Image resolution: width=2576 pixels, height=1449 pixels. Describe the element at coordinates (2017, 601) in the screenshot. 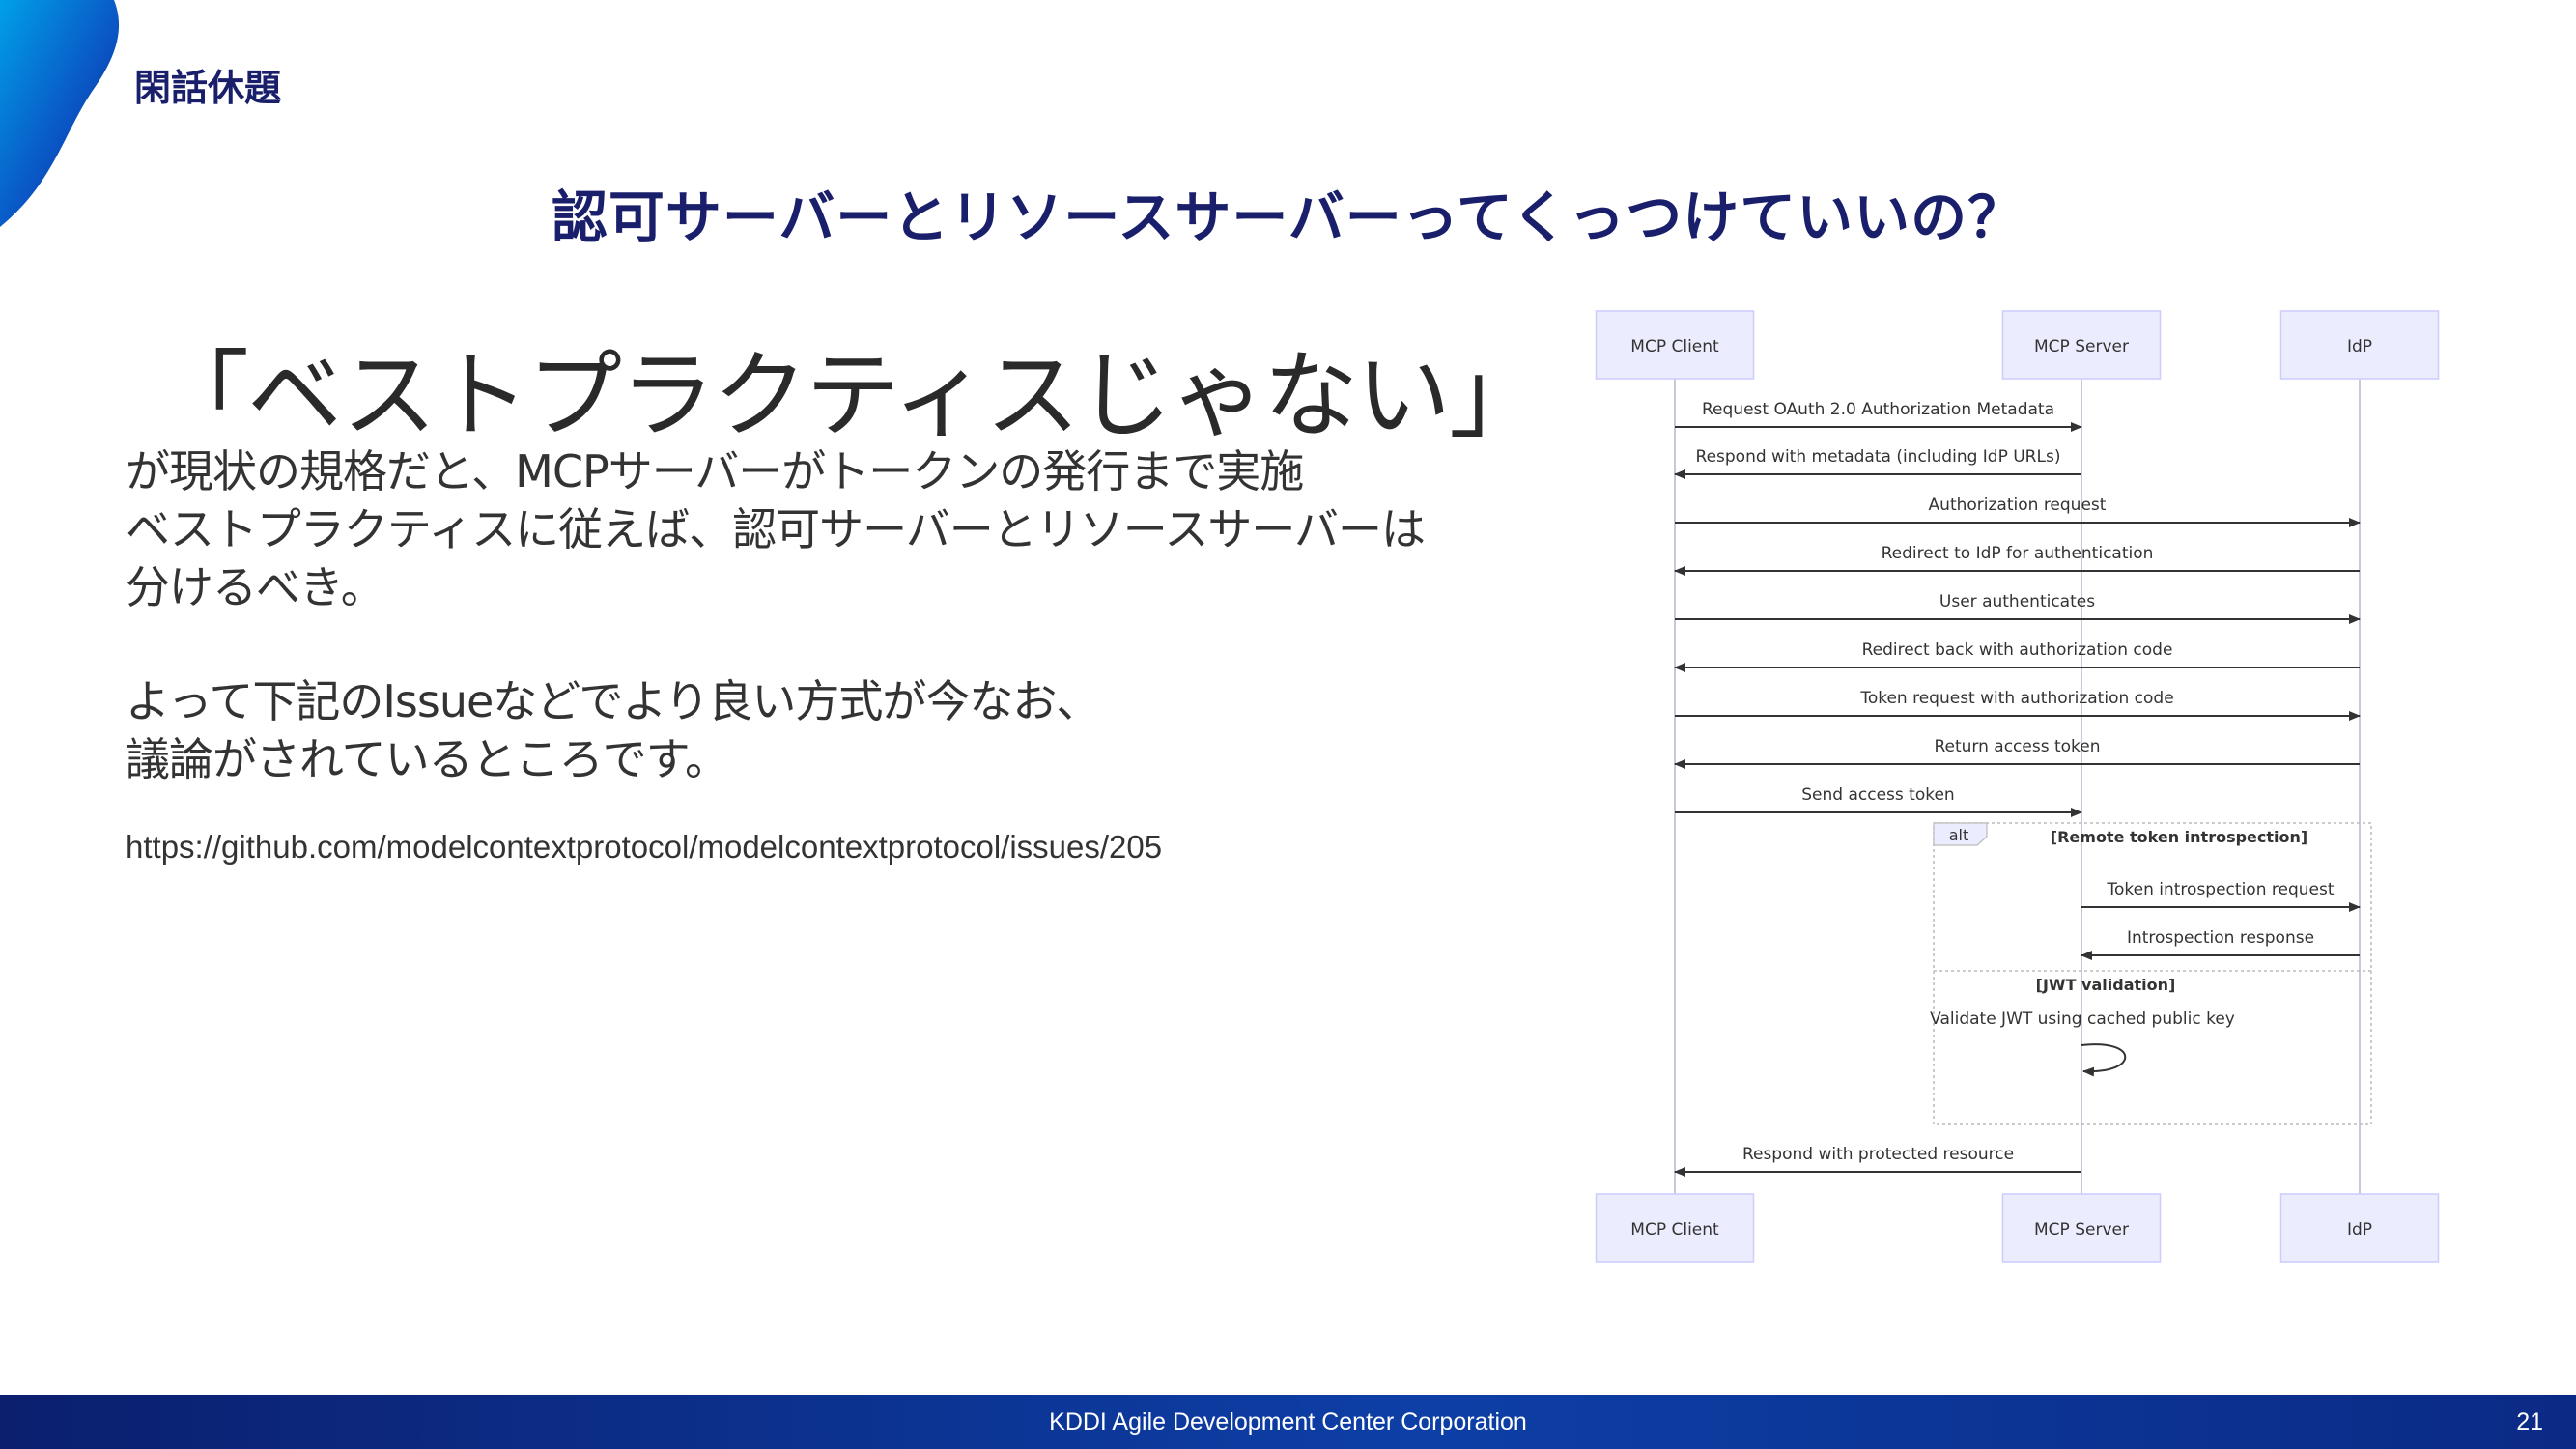

I see `message-label: User authenticates` at that location.